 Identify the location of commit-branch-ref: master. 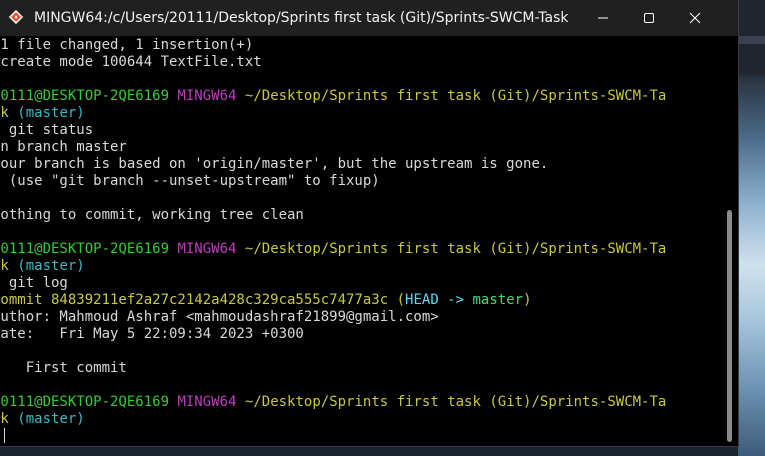
(498, 300).